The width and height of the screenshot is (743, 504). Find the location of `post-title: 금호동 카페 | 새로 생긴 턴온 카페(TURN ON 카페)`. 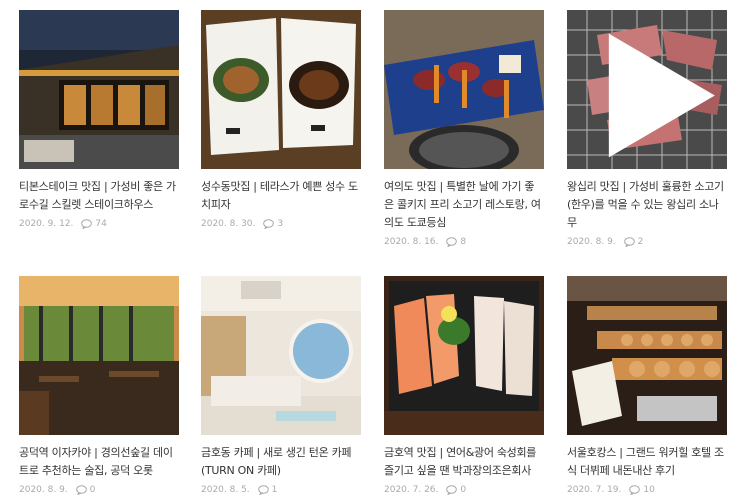

post-title: 금호동 카페 | 새로 생긴 턴온 카페(TURN ON 카페) is located at coordinates (281, 462).